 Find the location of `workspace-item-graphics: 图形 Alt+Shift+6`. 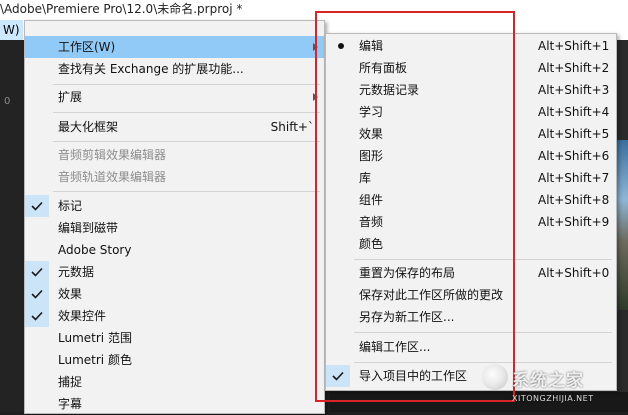

workspace-item-graphics: 图形 Alt+Shift+6 is located at coordinates (471, 156).